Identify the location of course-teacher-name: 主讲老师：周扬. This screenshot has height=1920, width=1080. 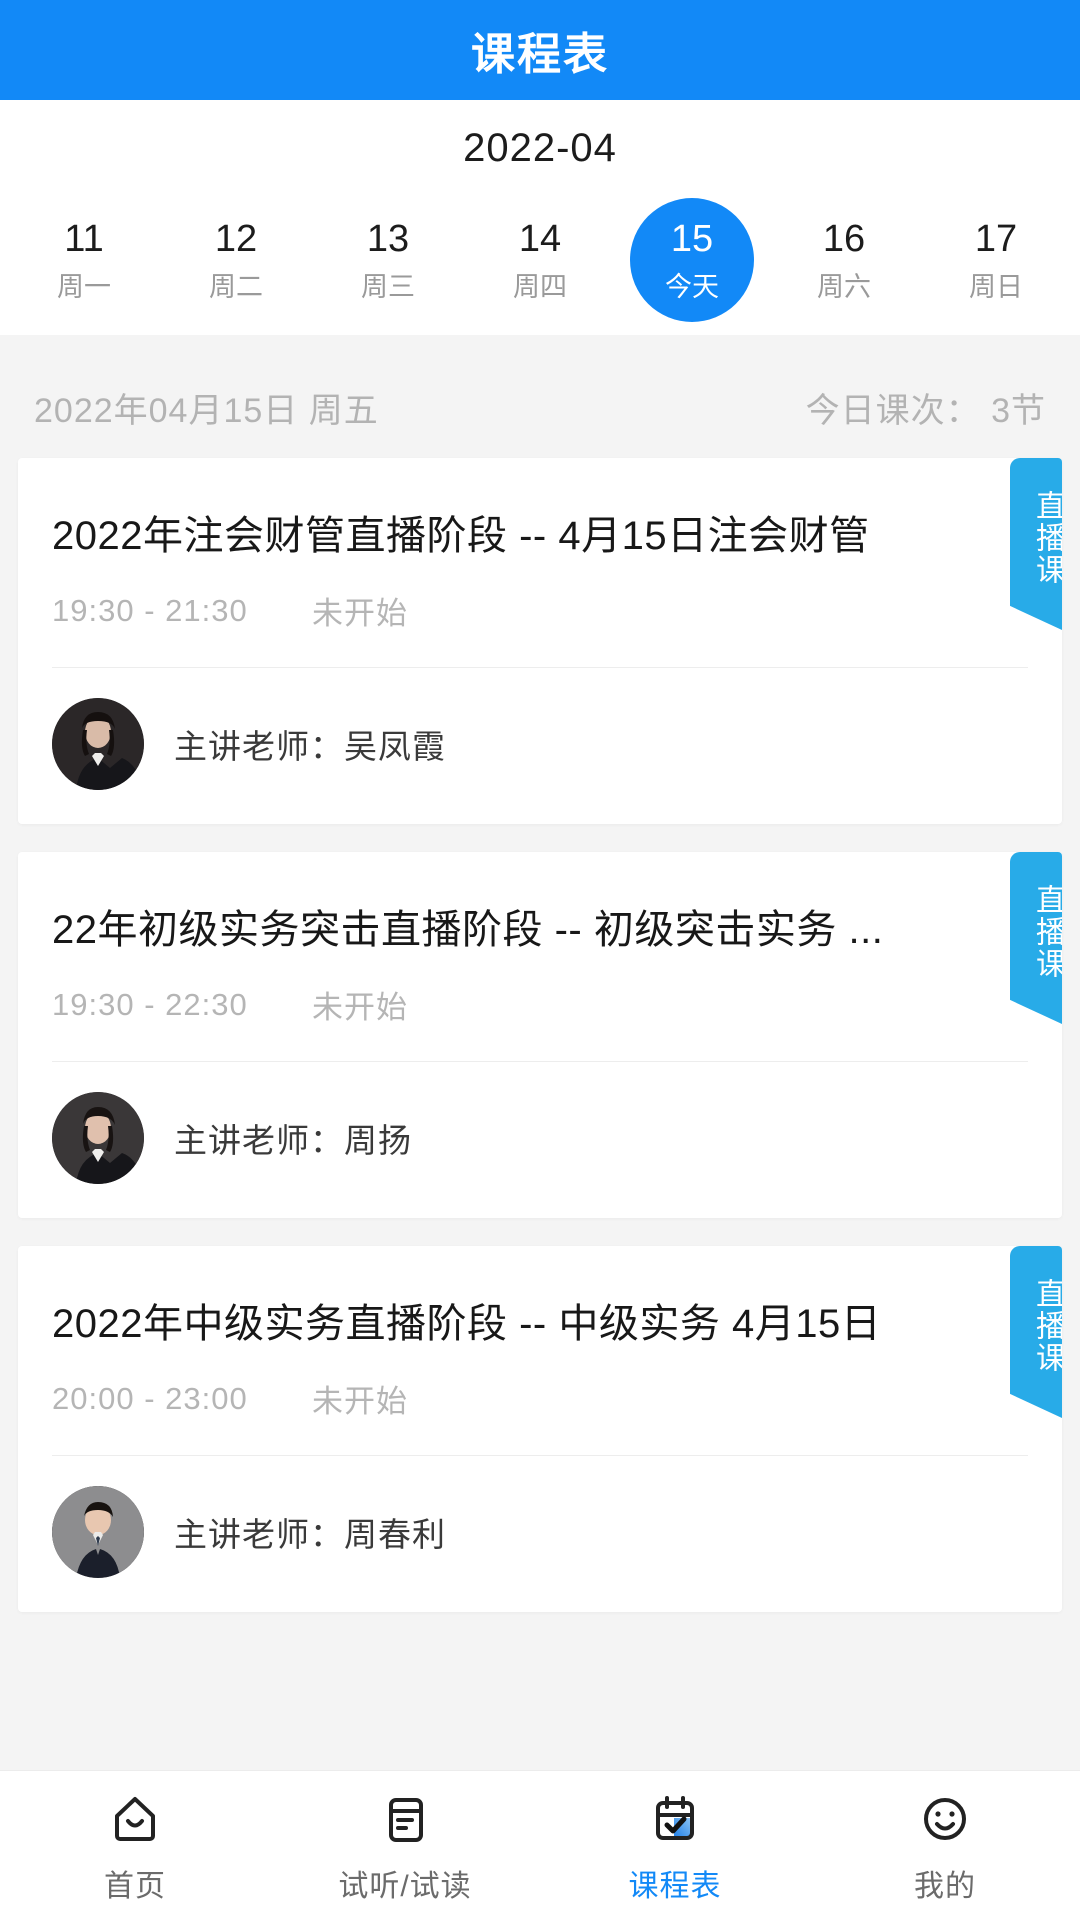
(293, 1140).